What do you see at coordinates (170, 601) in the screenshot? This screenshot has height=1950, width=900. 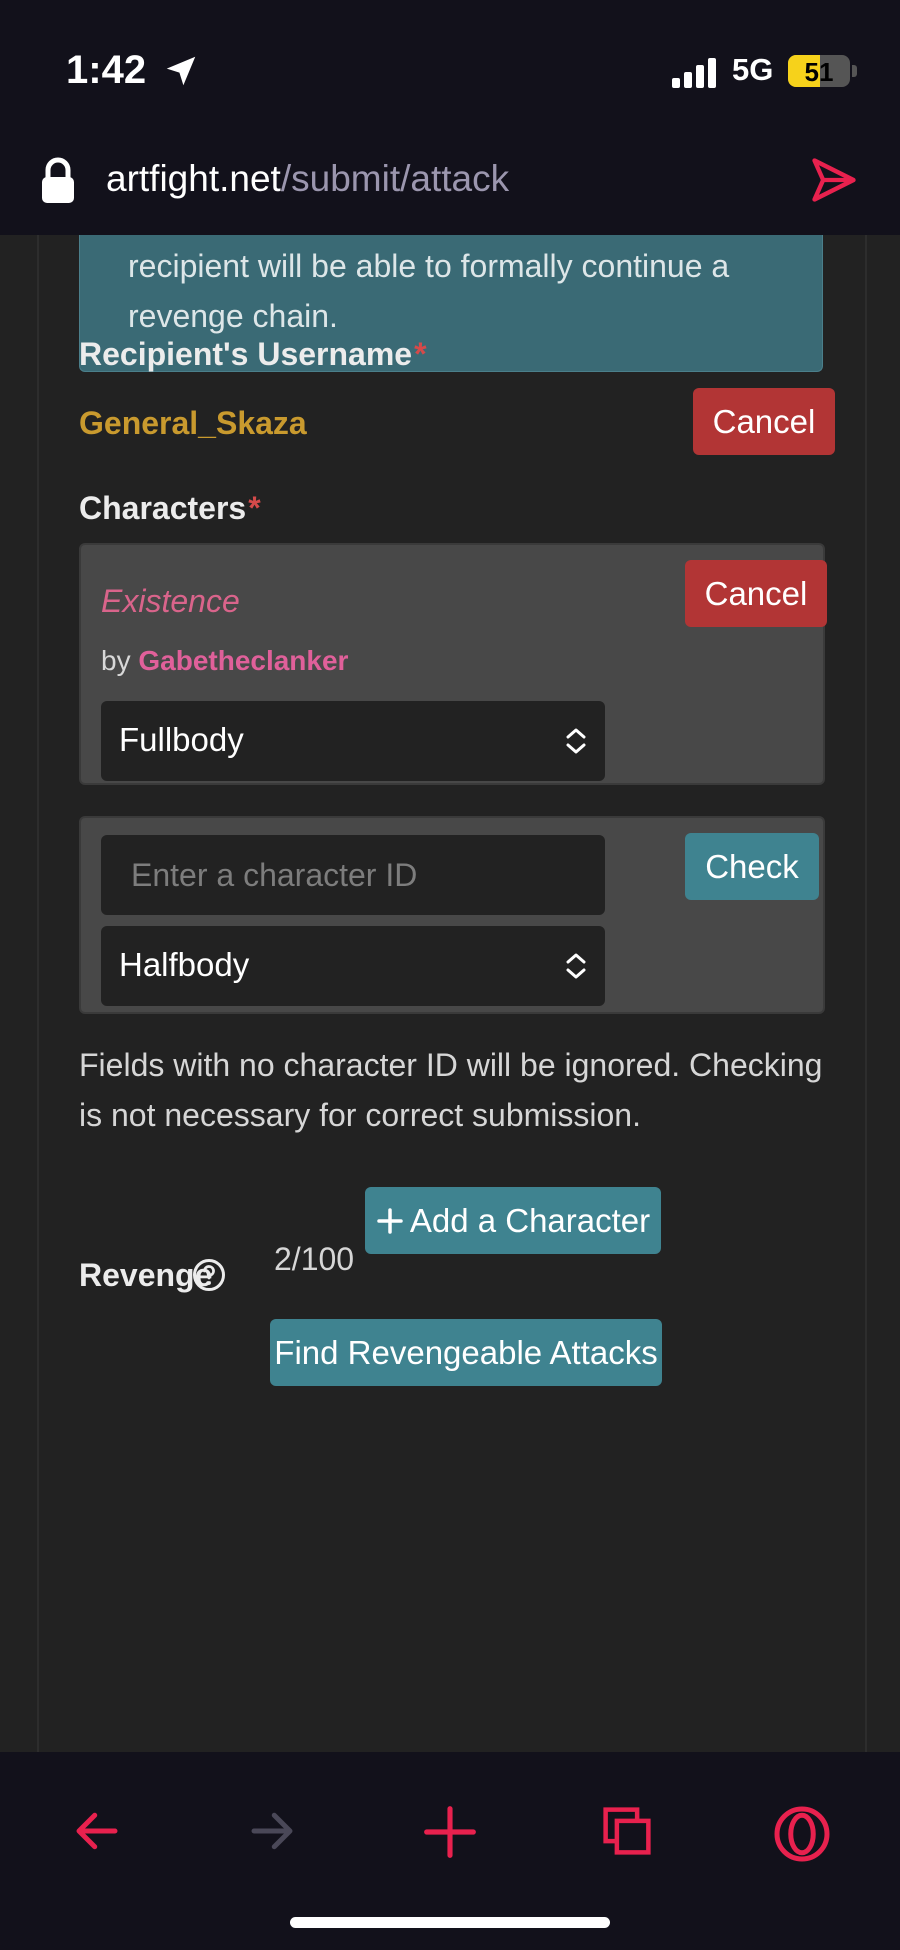 I see `character-name: Existence` at bounding box center [170, 601].